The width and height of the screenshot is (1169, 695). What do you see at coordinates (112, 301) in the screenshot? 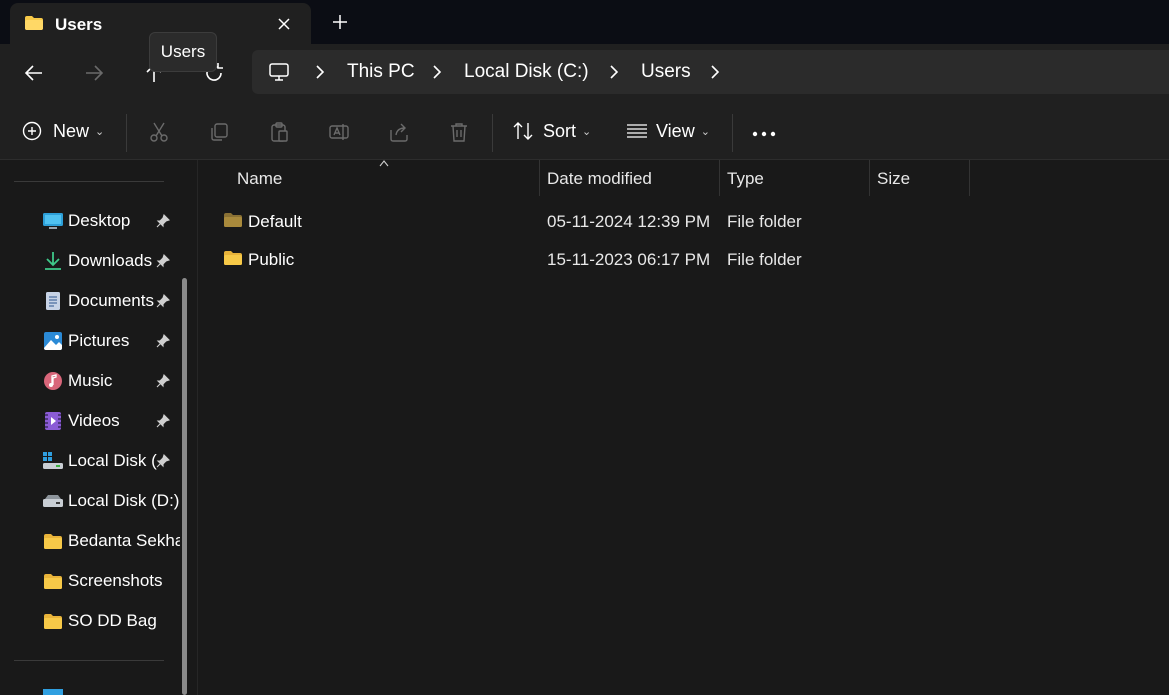
I see `sidebar-item-documents: Documents` at bounding box center [112, 301].